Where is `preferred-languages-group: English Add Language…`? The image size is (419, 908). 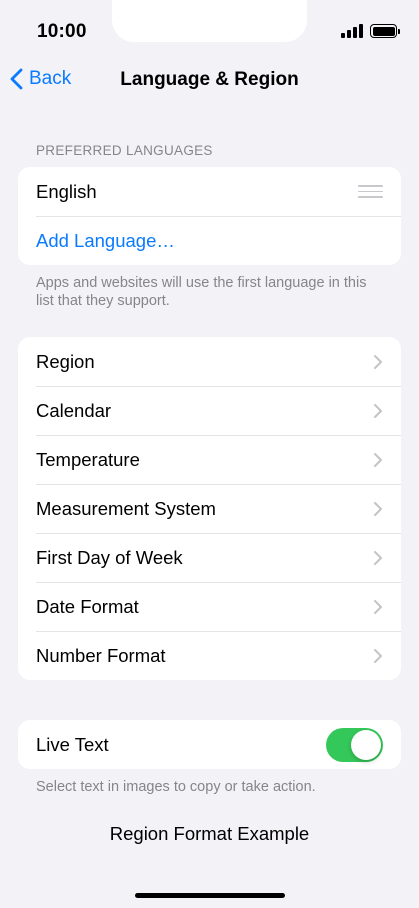
preferred-languages-group: English Add Language… is located at coordinates (209, 216).